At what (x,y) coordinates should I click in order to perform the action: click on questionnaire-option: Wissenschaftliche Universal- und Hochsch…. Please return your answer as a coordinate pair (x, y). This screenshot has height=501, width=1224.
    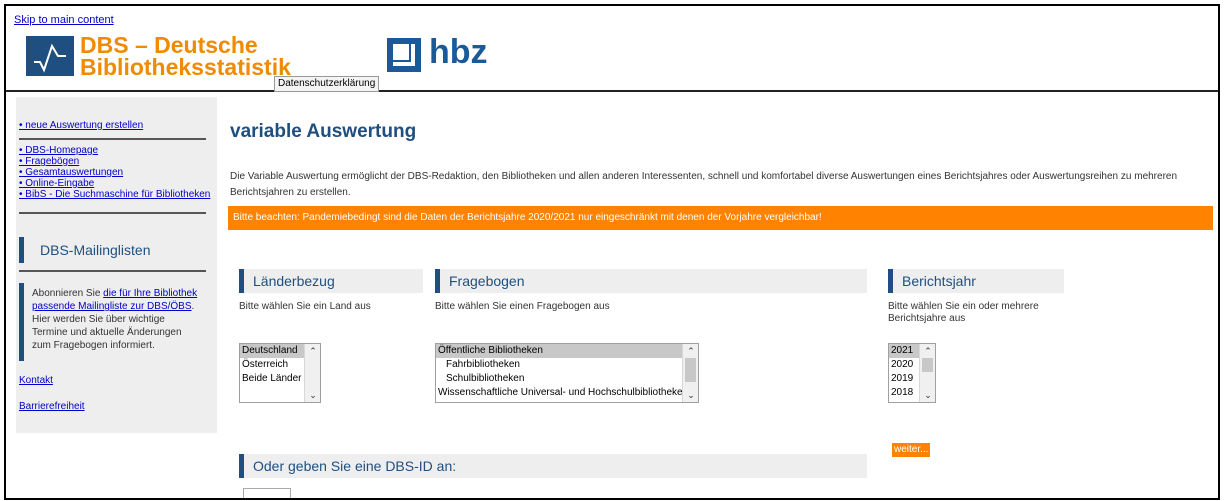
    Looking at the image, I should click on (567, 393).